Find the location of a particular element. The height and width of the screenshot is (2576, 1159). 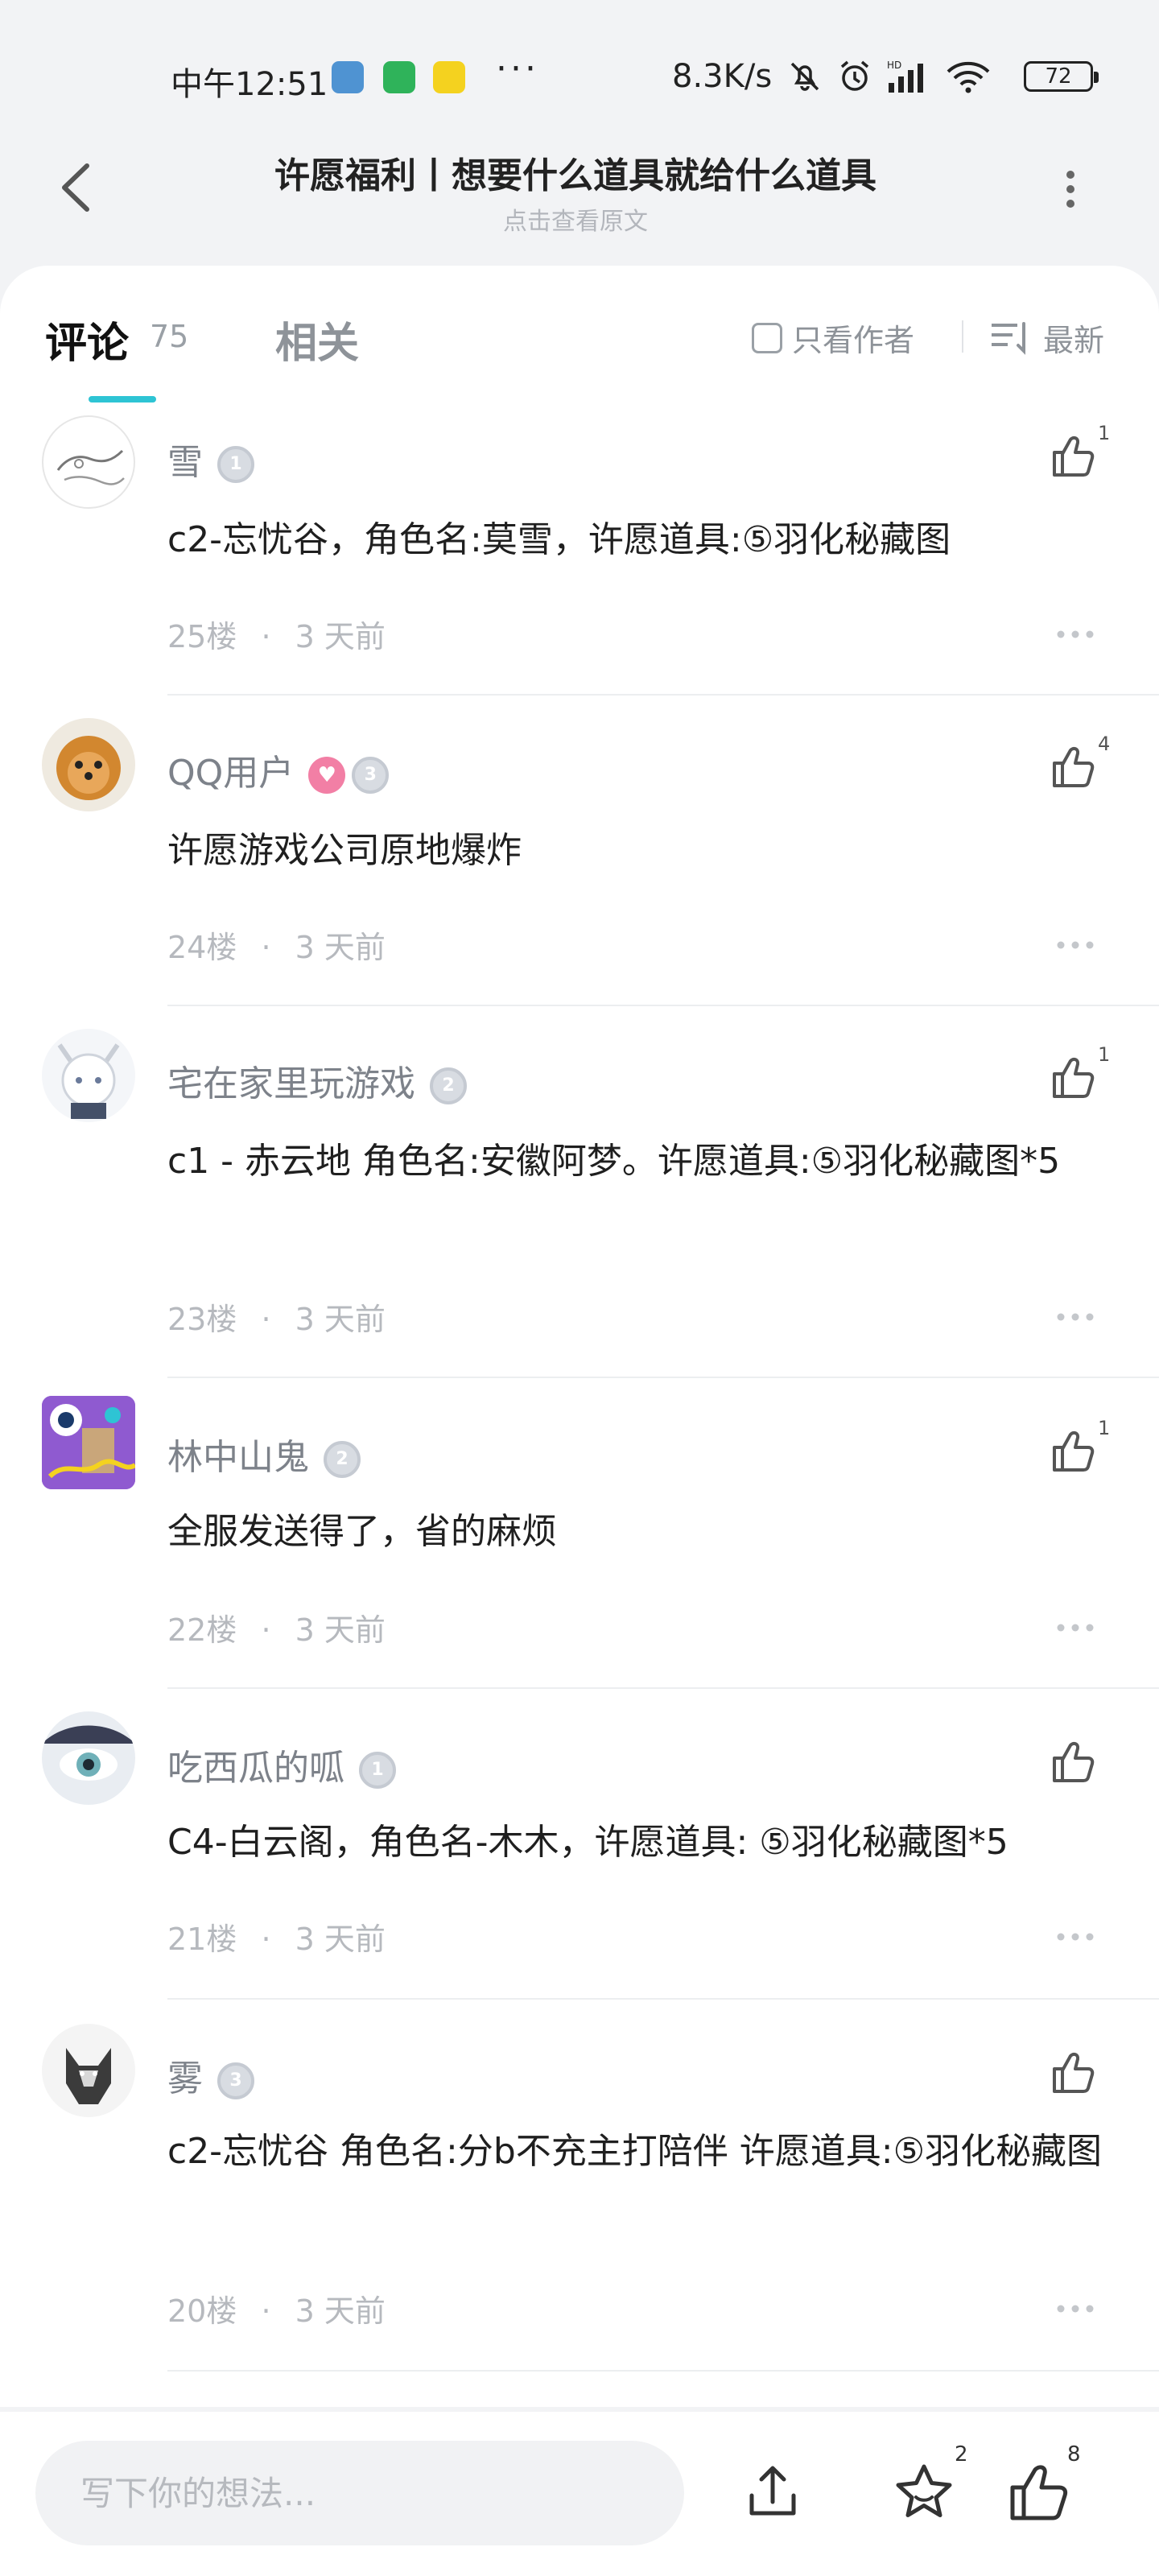

comment-username: QQ用户 ♥ 3 is located at coordinates (278, 769).